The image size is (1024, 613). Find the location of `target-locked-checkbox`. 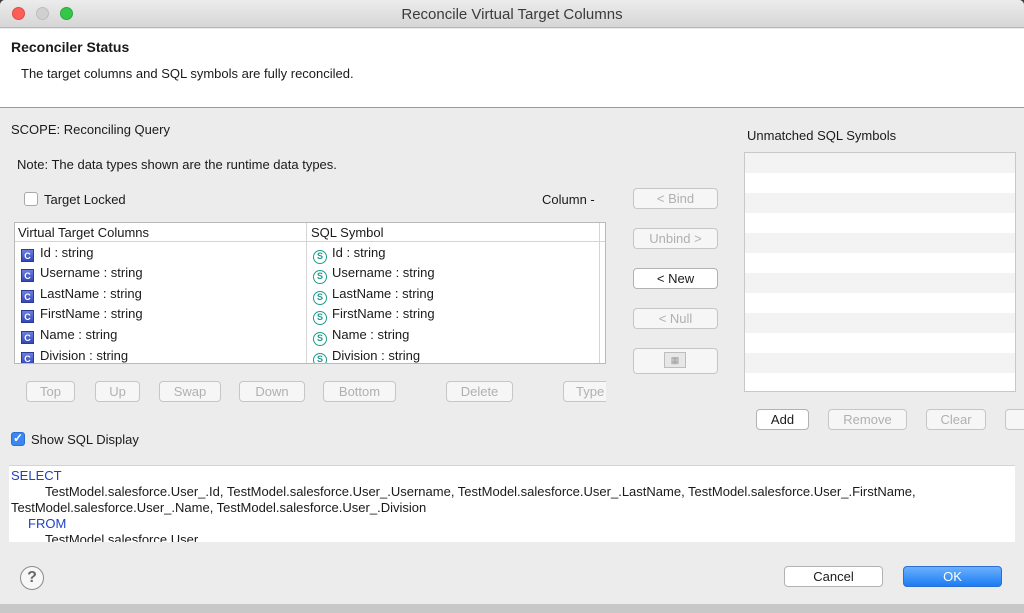

target-locked-checkbox is located at coordinates (31, 199).